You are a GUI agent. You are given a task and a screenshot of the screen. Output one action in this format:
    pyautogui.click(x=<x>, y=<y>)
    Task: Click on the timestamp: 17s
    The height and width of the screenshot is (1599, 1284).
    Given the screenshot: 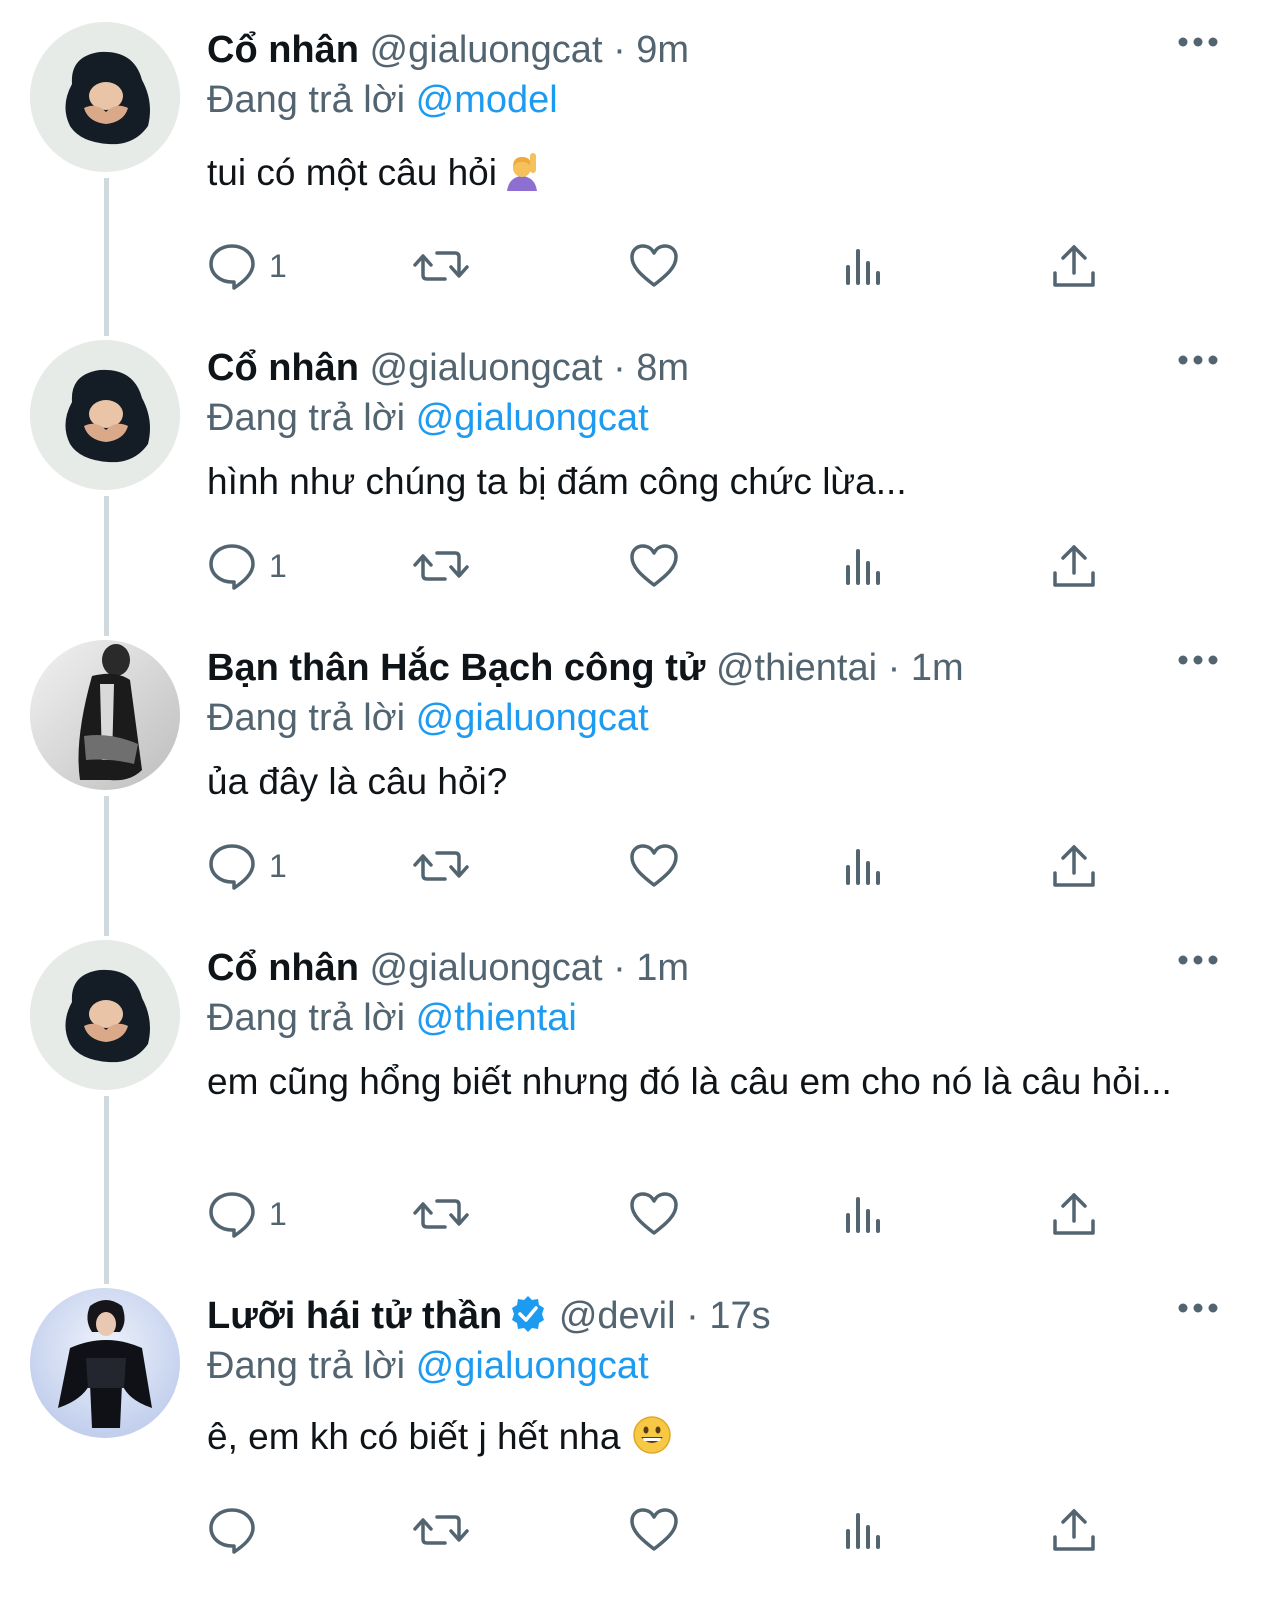 What is the action you would take?
    pyautogui.click(x=739, y=1316)
    